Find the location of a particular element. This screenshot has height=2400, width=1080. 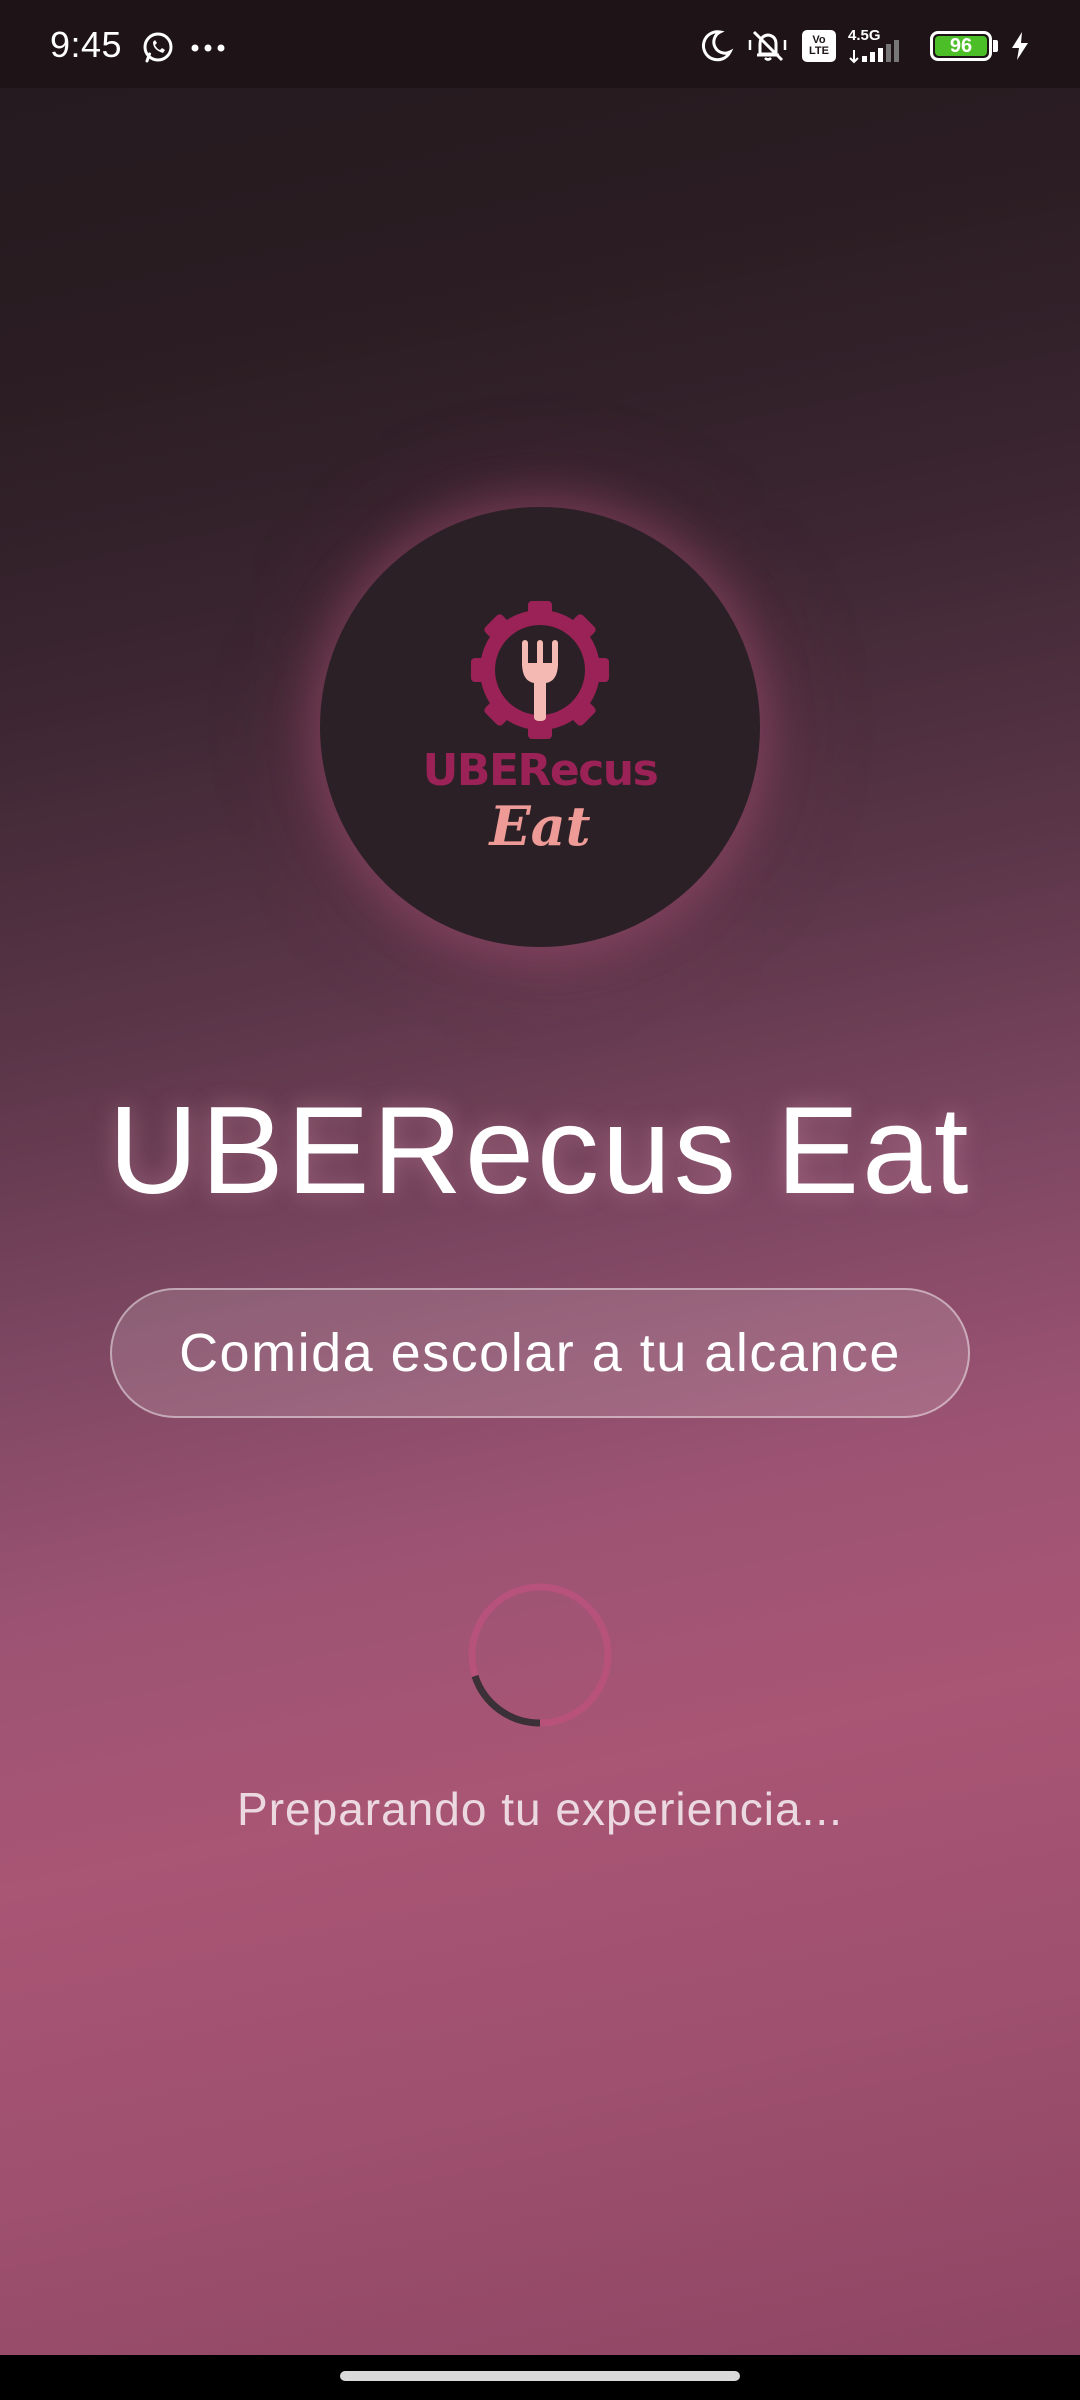

signal-icon is located at coordinates (874, 52).